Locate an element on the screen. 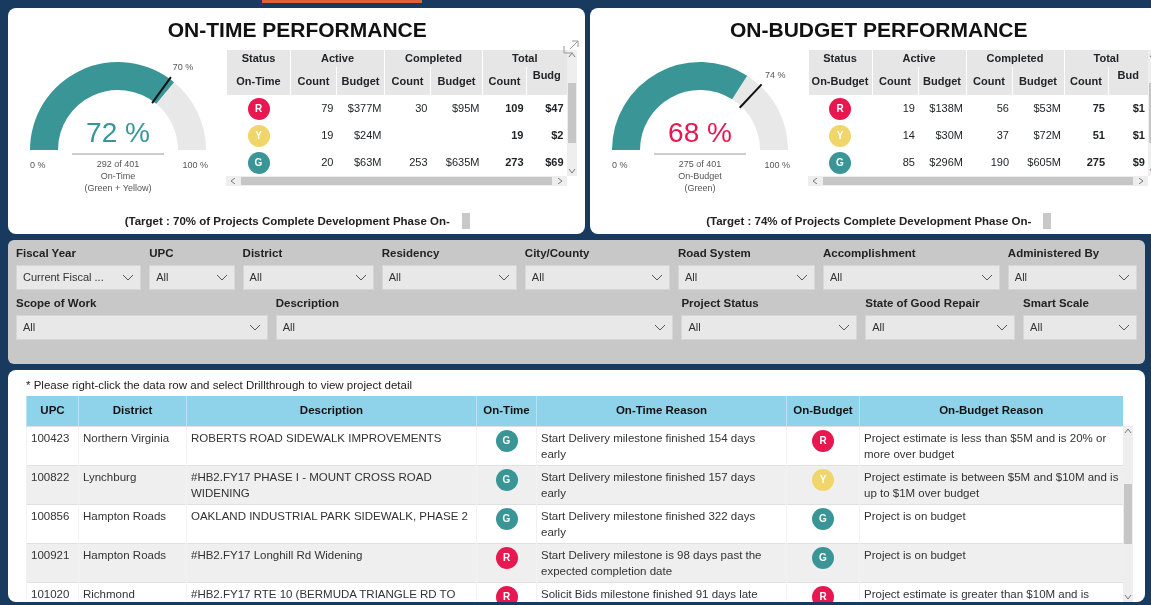 The width and height of the screenshot is (1151, 605). panel-title: ON-BUDGET PERFORMANCE is located at coordinates (879, 30).